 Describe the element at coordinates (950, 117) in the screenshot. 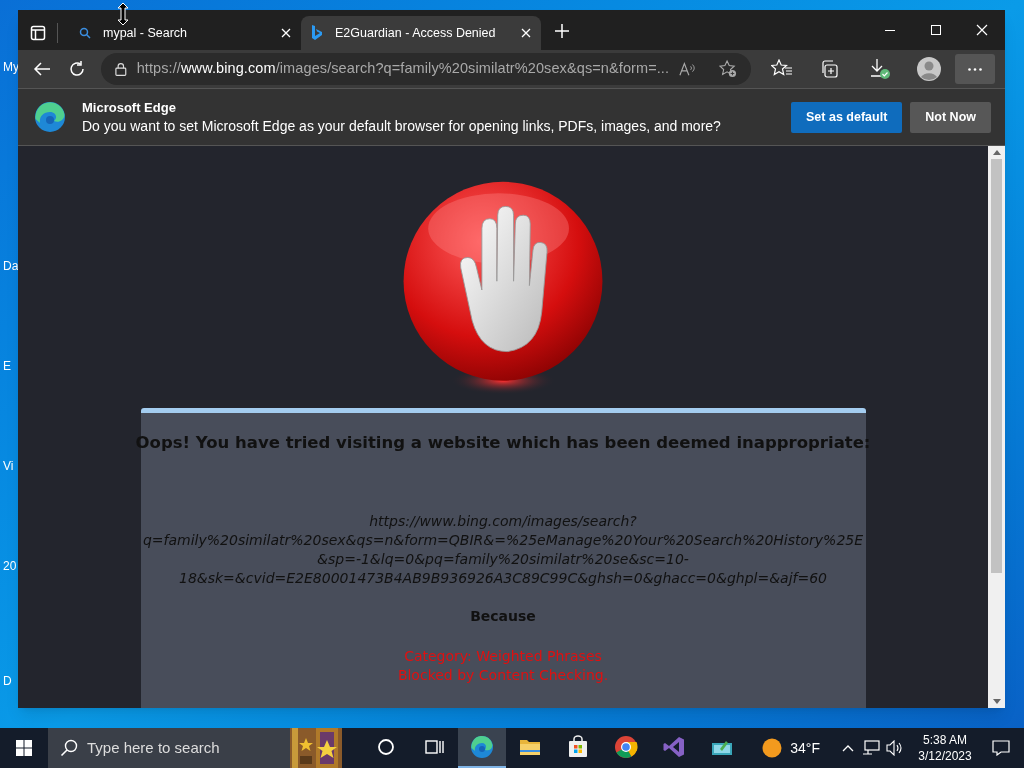

I see `not-now-button: Not Now` at that location.